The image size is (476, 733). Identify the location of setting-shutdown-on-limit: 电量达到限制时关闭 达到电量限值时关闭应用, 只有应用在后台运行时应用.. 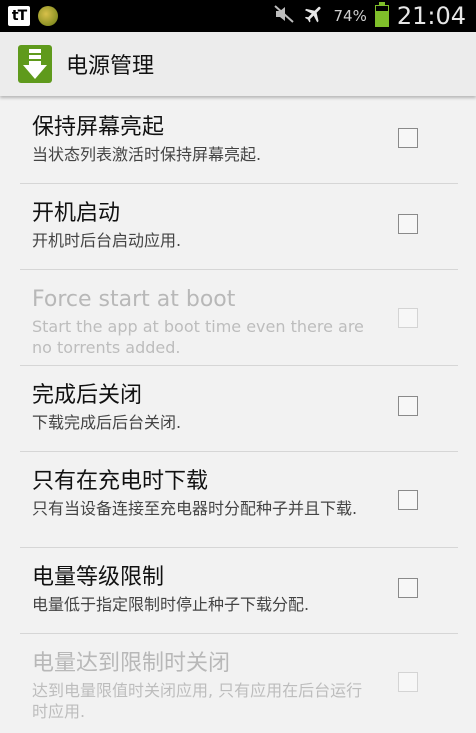
(238, 682).